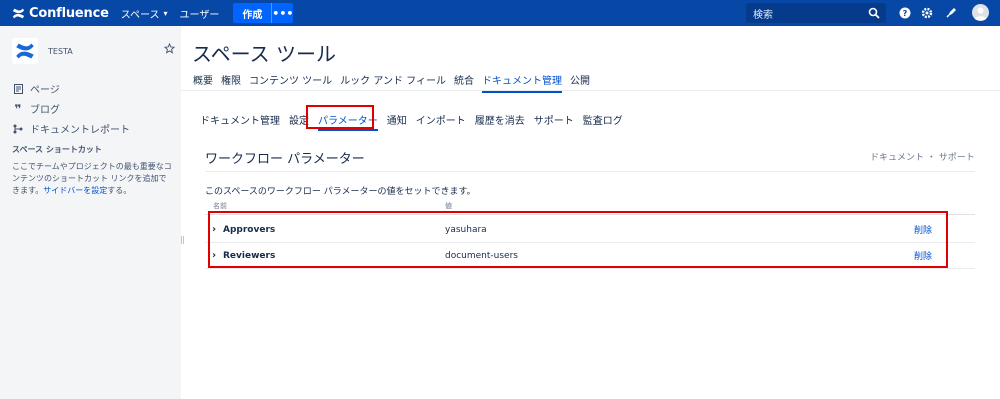 This screenshot has height=399, width=1000. Describe the element at coordinates (951, 13) in the screenshot. I see `notifications-rocket-icon` at that location.